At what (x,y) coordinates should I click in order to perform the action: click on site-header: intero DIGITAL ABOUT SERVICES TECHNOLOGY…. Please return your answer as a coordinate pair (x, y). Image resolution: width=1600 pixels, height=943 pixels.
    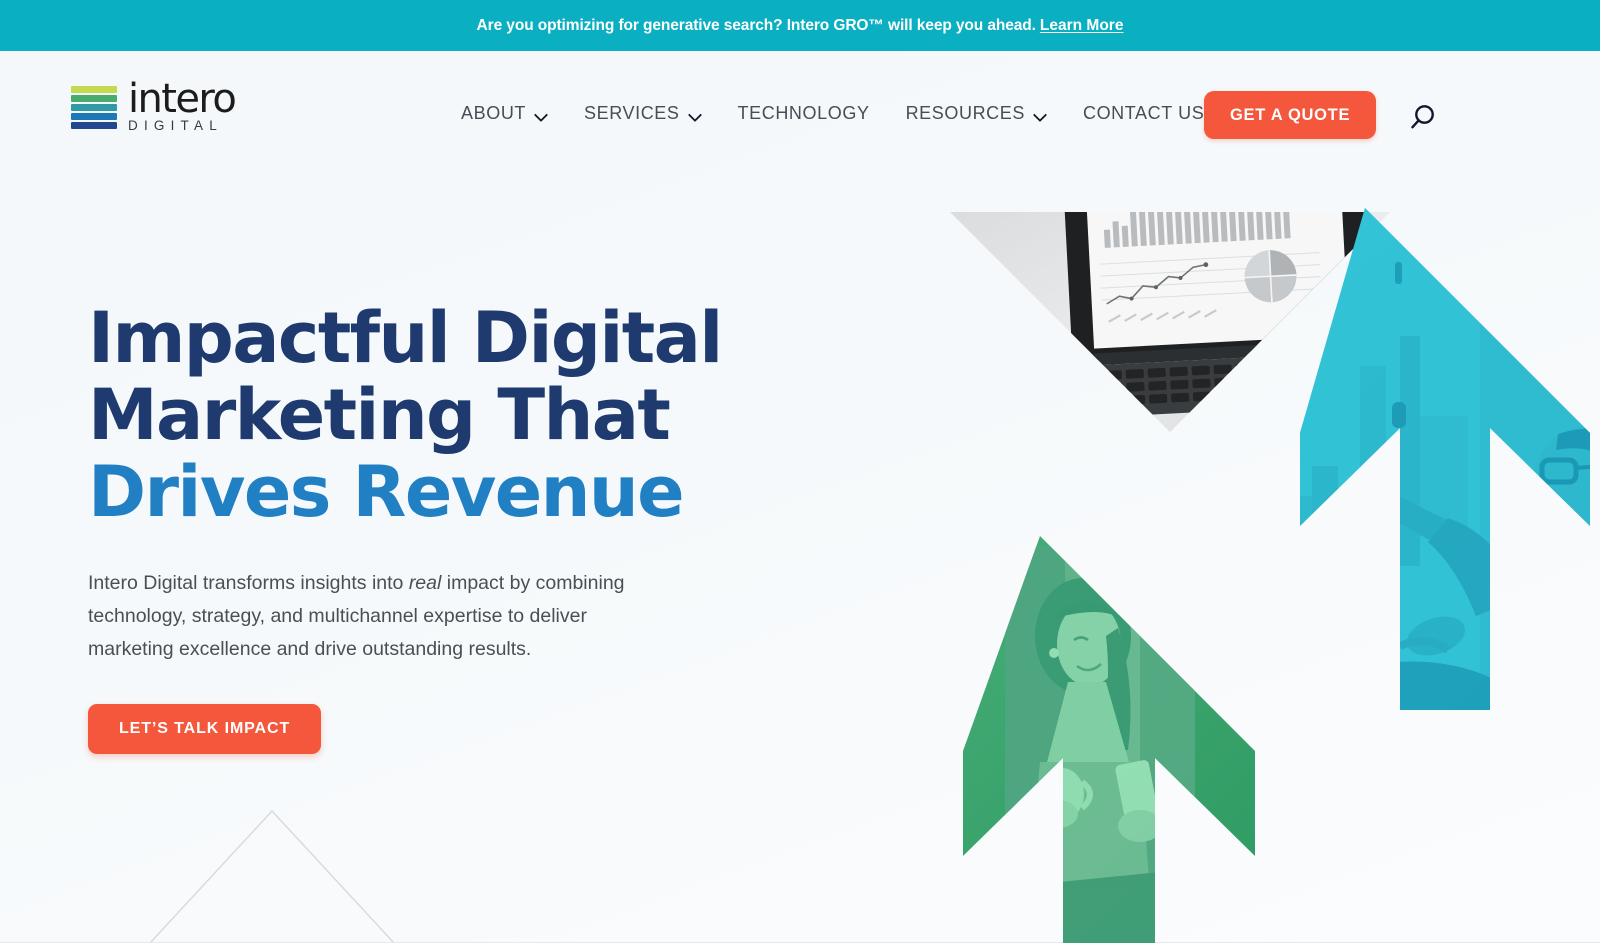
    Looking at the image, I should click on (800, 108).